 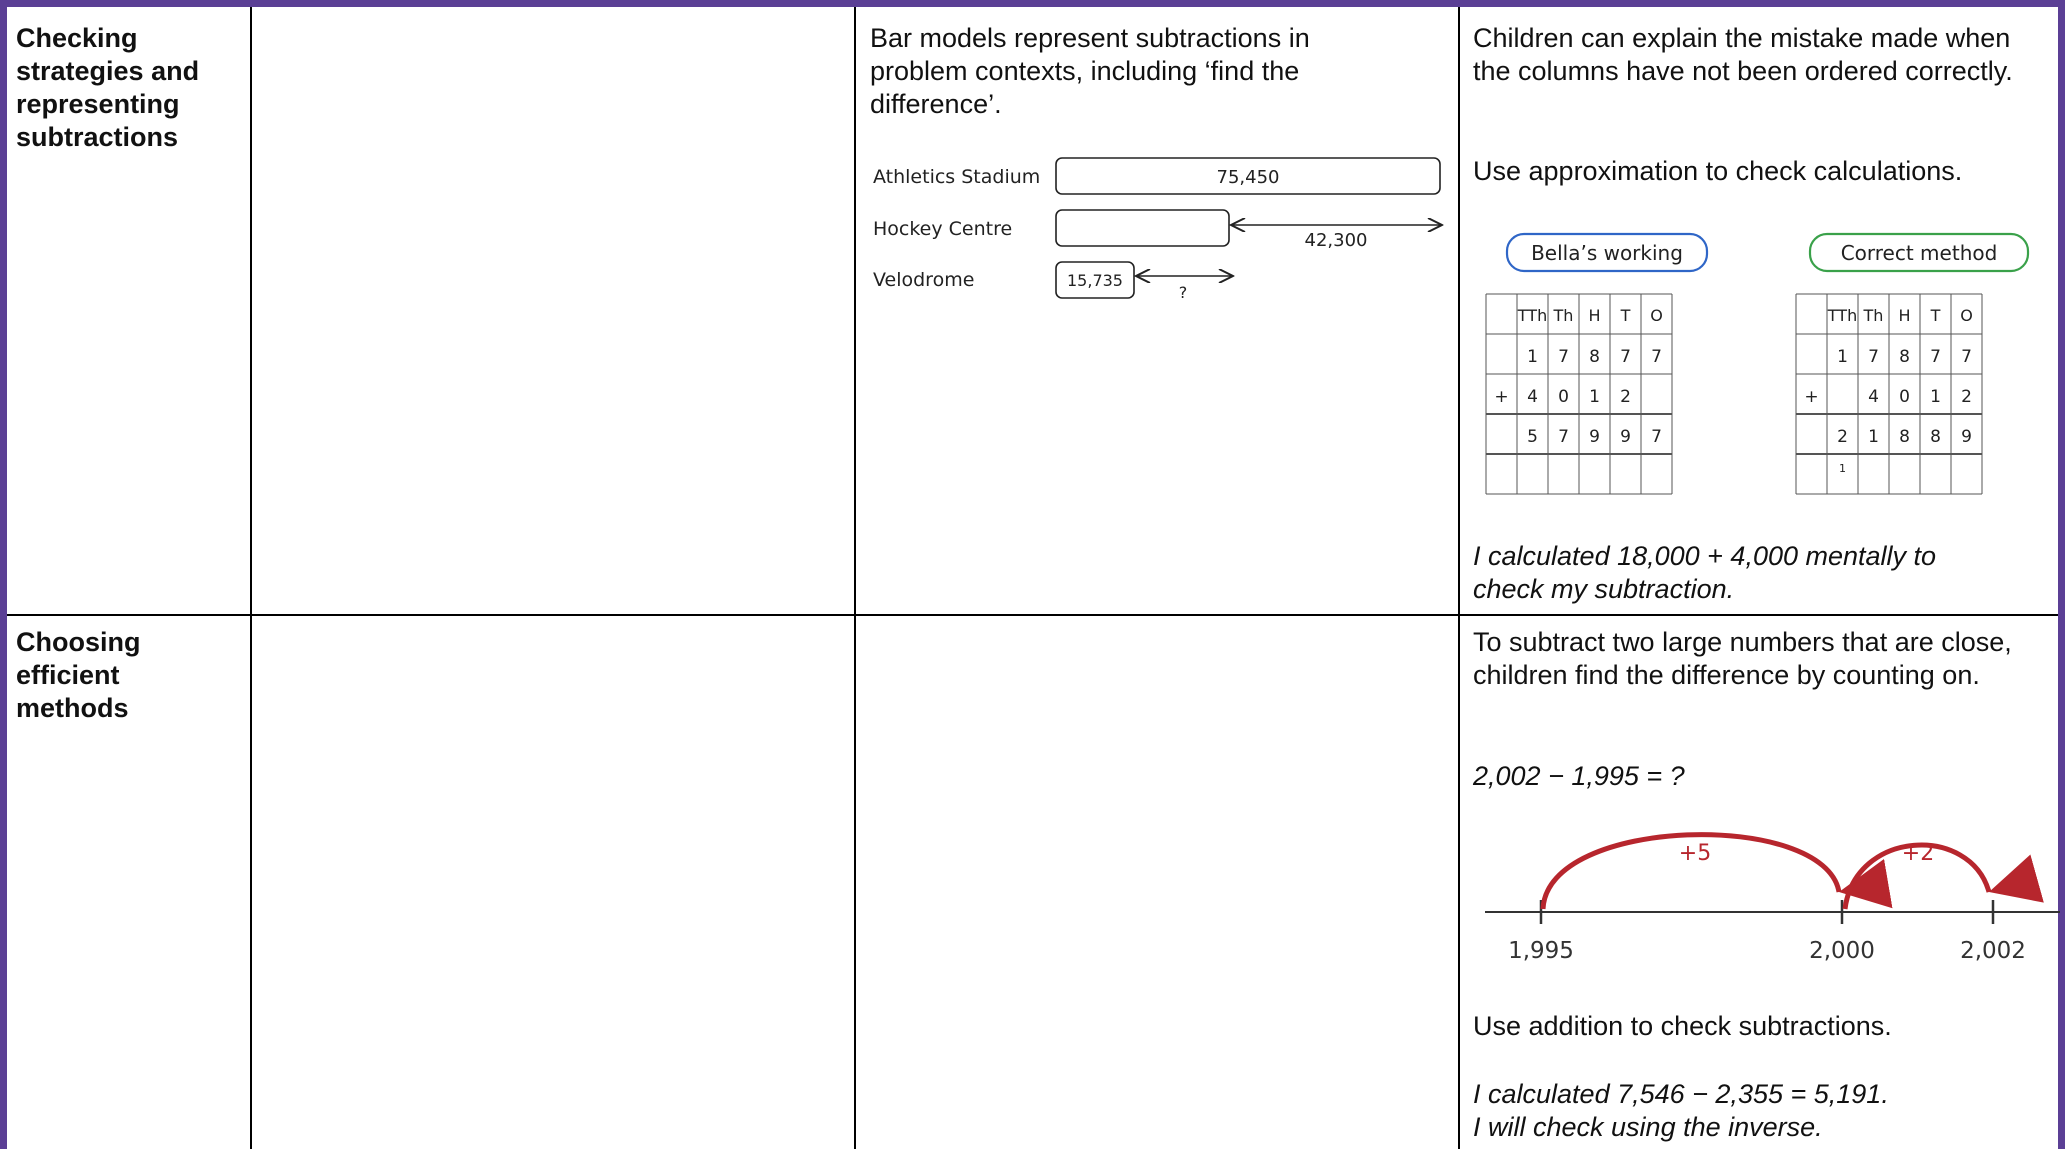 What do you see at coordinates (1532, 397) in the screenshot?
I see `bella-digit-cell: 4` at bounding box center [1532, 397].